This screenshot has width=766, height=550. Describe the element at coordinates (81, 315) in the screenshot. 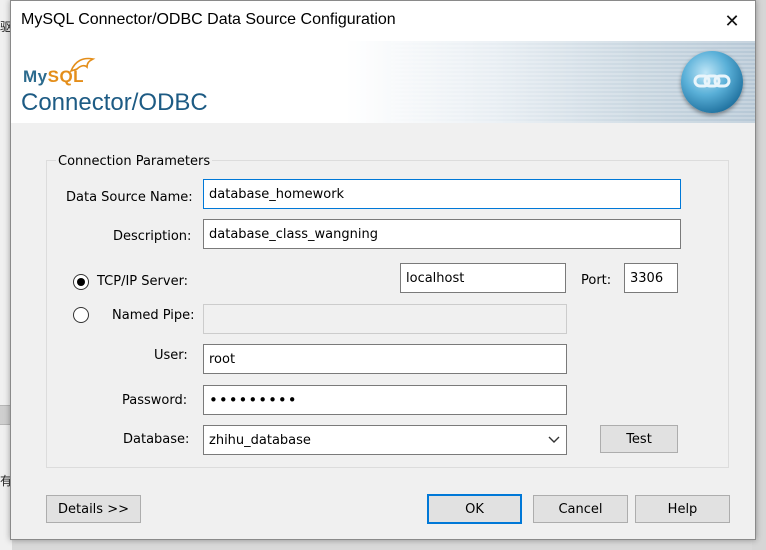

I see `named-pipe-radio` at that location.